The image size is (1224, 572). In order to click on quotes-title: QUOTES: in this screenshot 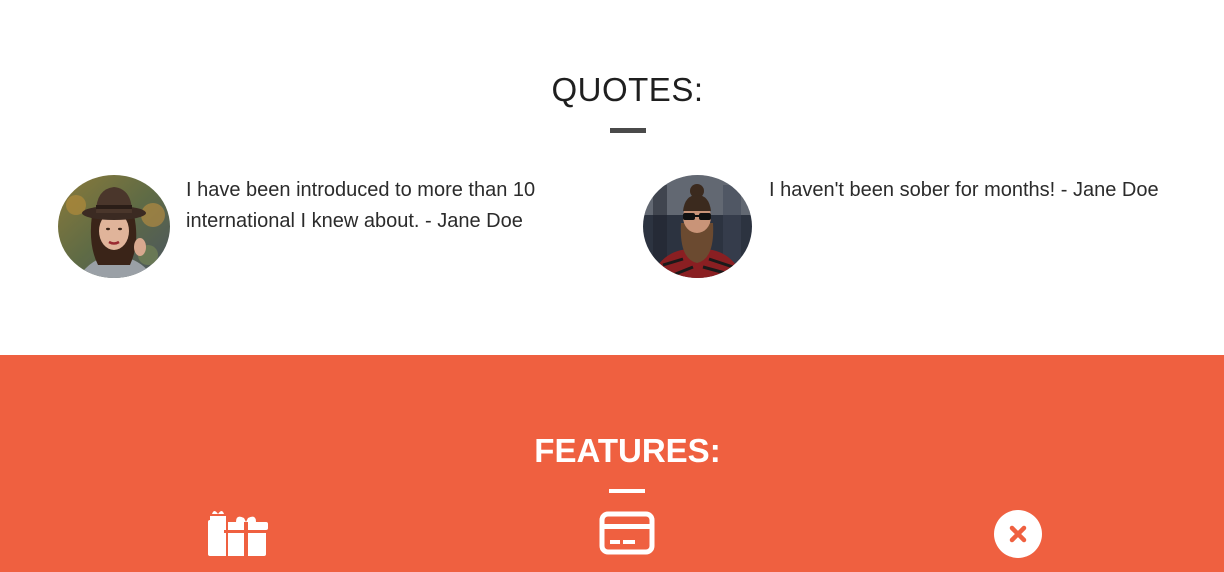, I will do `click(627, 89)`.